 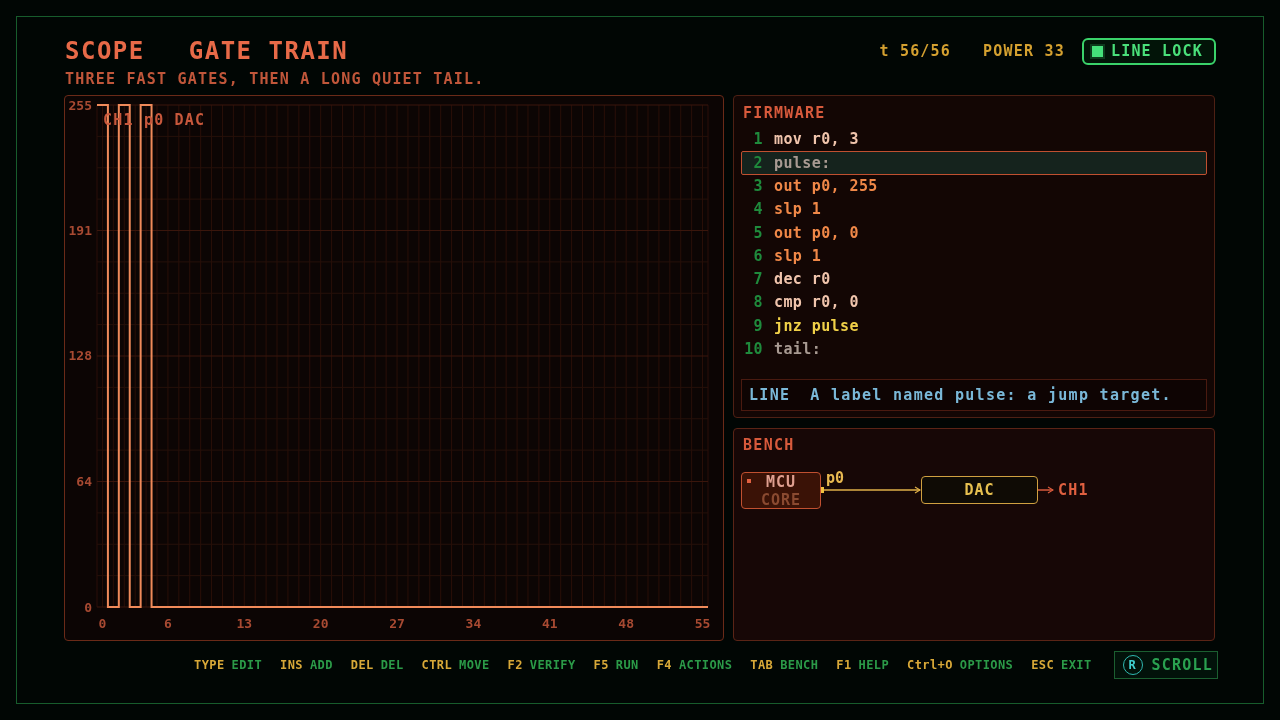 I want to click on action-hint: ADD, so click(x=321, y=665).